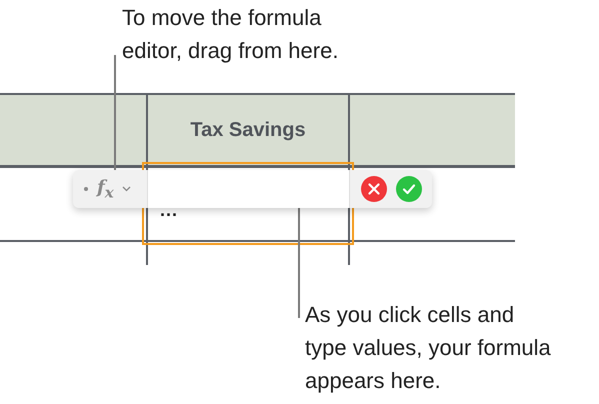 Image resolution: width=599 pixels, height=404 pixels. I want to click on column-header: Tax Savings, so click(248, 130).